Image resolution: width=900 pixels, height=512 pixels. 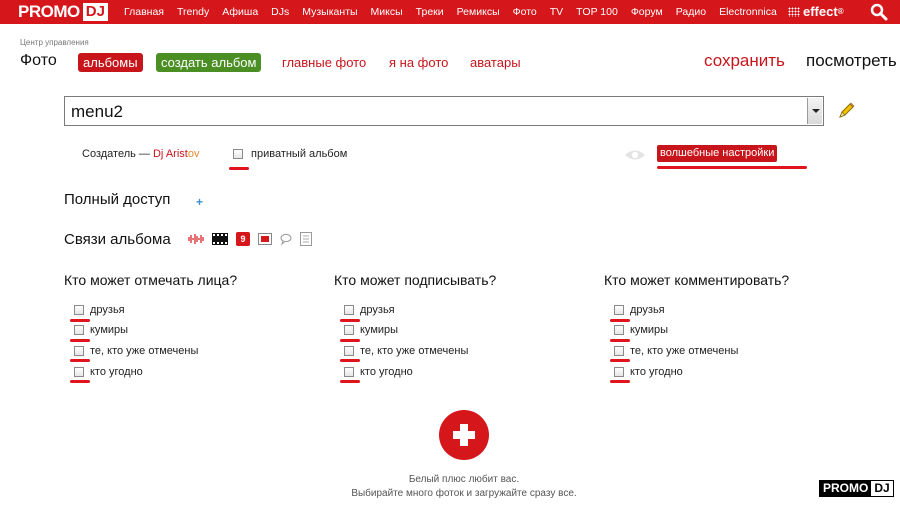 I want to click on links-badge: 9, so click(x=243, y=239).